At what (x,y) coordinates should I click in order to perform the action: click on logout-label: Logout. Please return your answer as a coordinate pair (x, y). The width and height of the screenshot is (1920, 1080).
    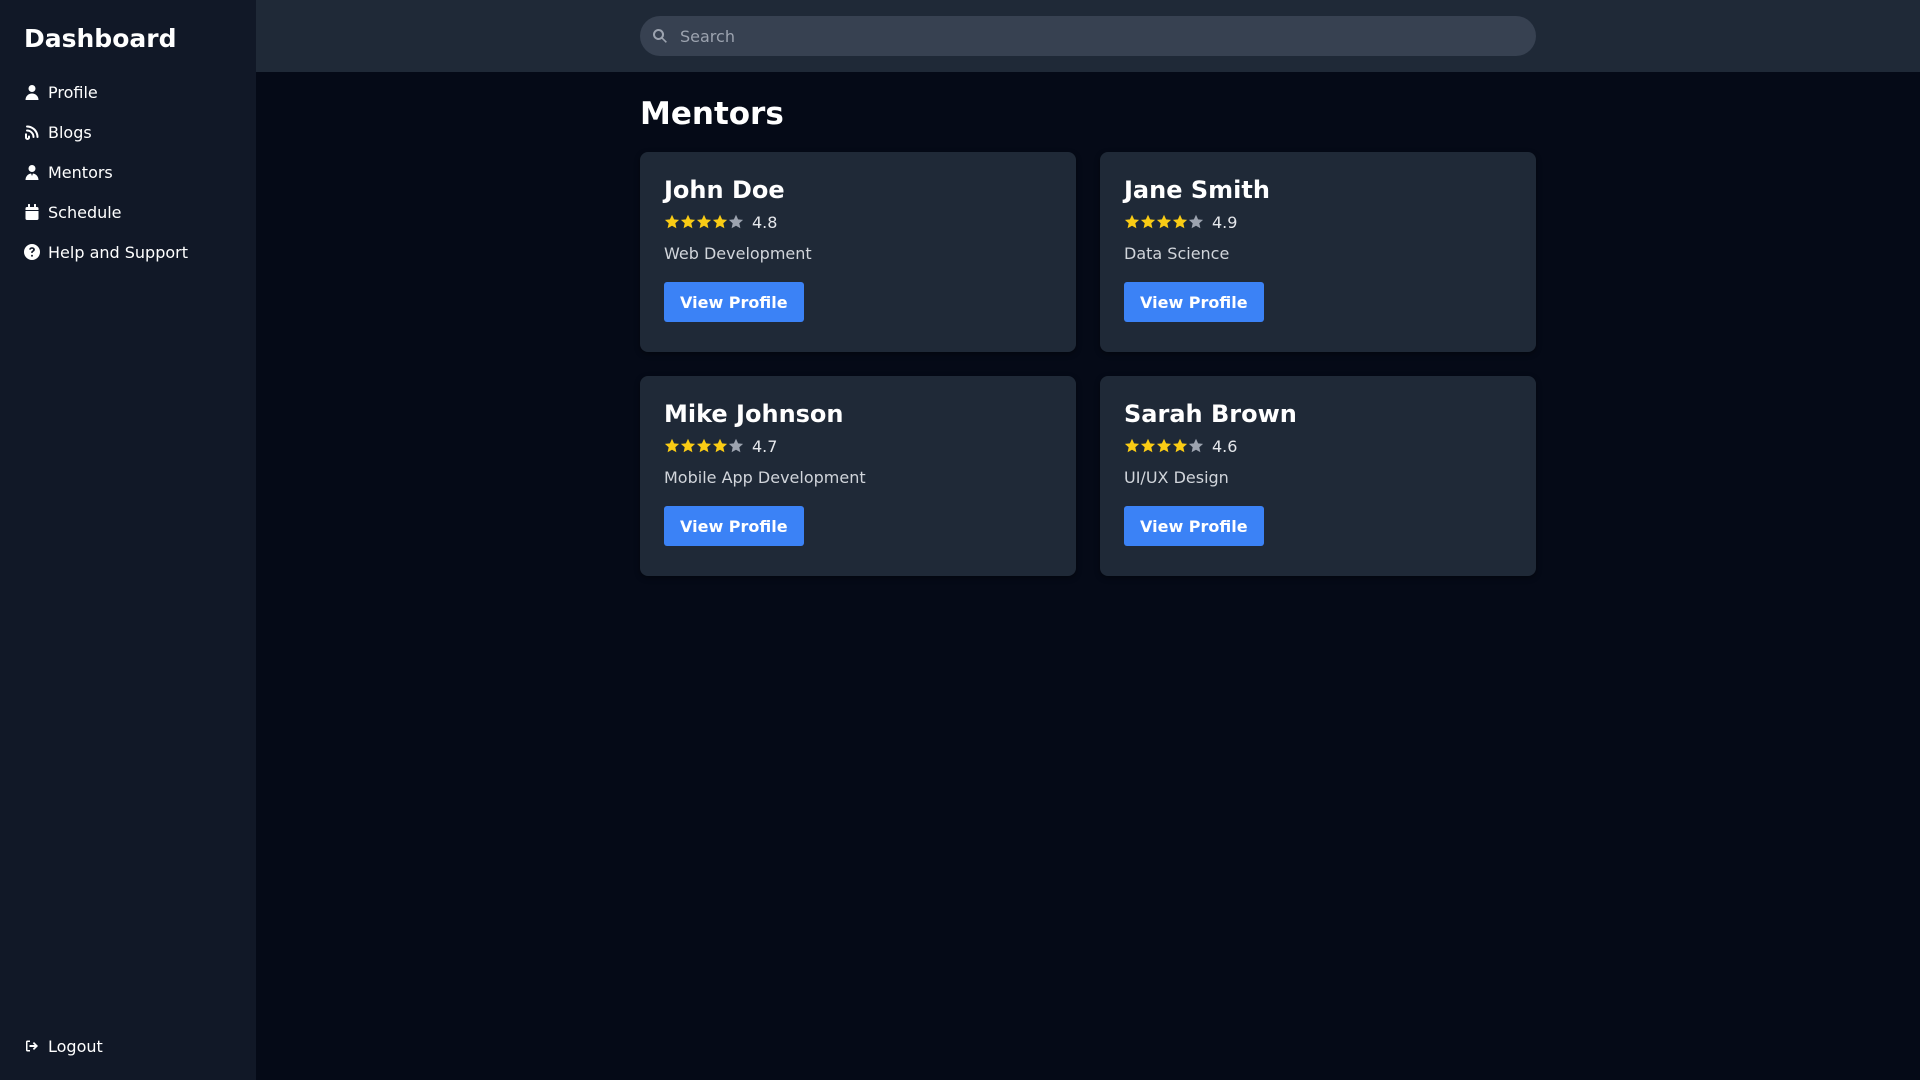
    Looking at the image, I should click on (75, 1046).